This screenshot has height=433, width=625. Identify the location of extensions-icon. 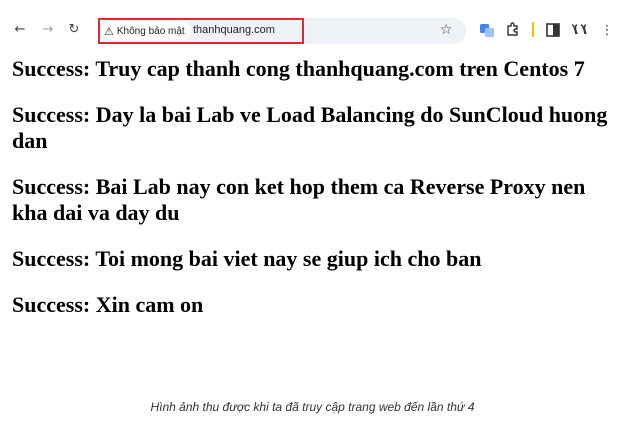
(513, 30).